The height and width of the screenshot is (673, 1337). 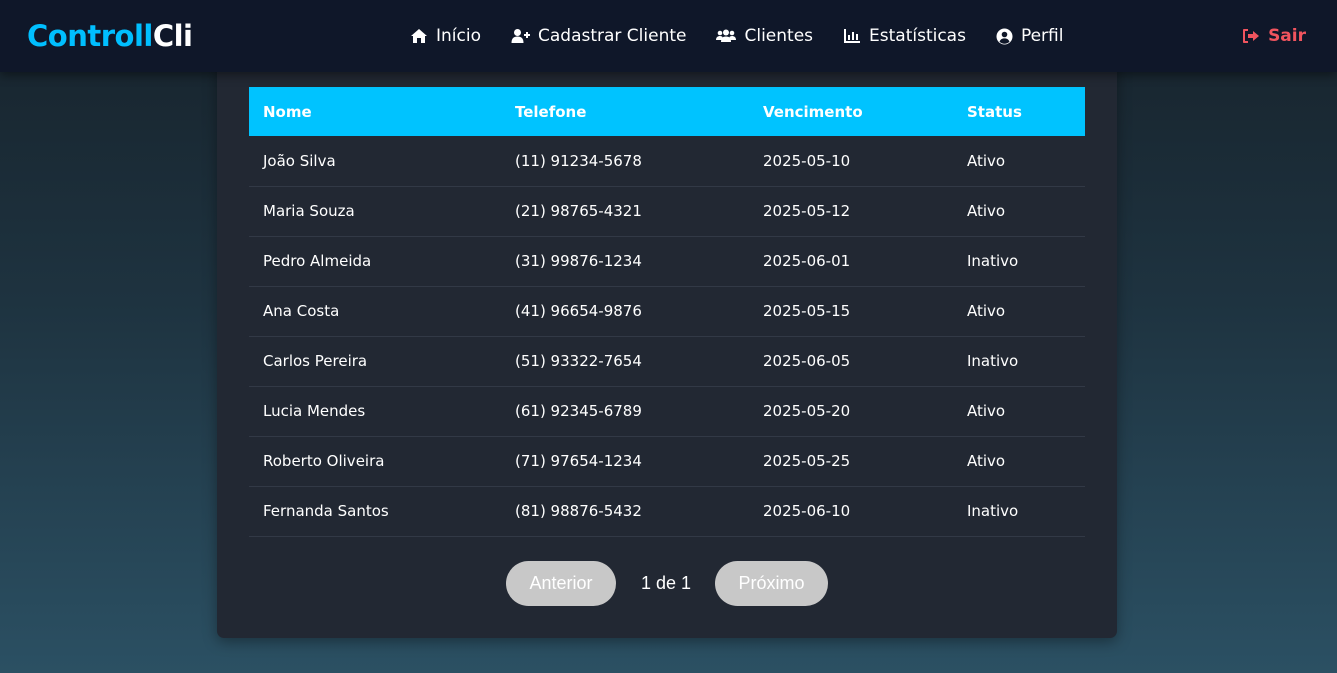 What do you see at coordinates (578, 511) in the screenshot?
I see `cell-telefone: (81) 98876-5432` at bounding box center [578, 511].